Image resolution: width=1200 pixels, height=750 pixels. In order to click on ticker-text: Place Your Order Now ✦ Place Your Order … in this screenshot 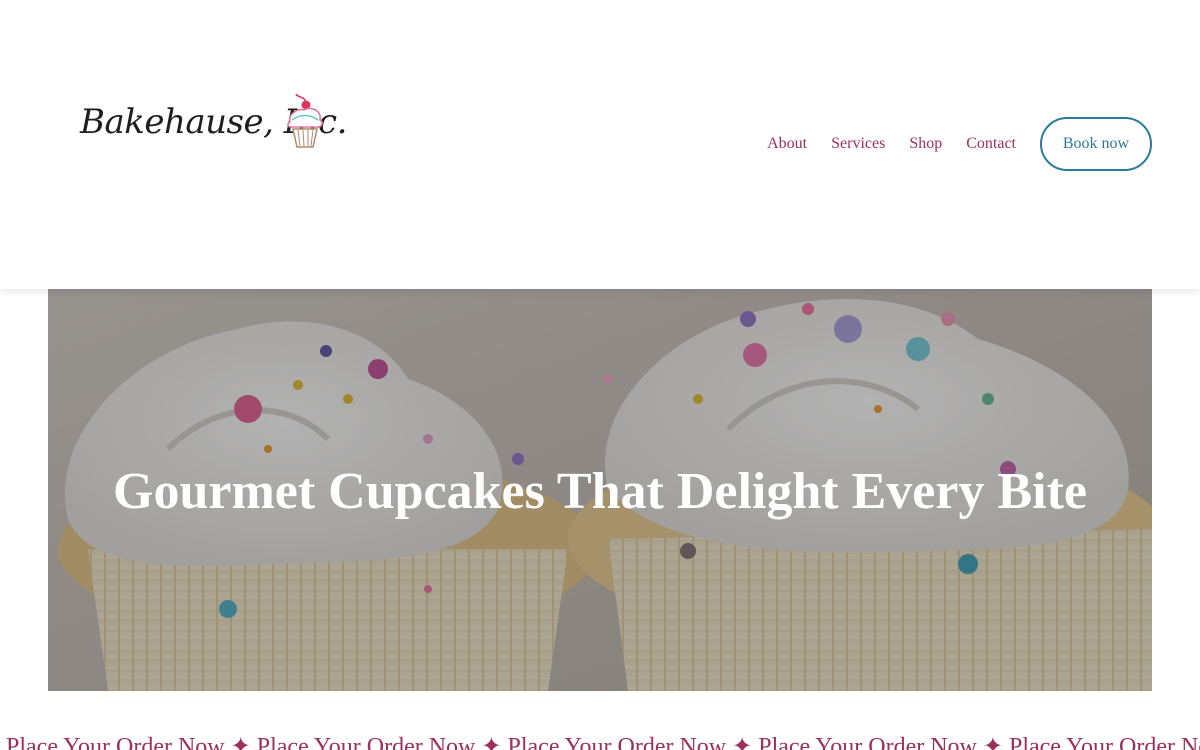, I will do `click(603, 742)`.